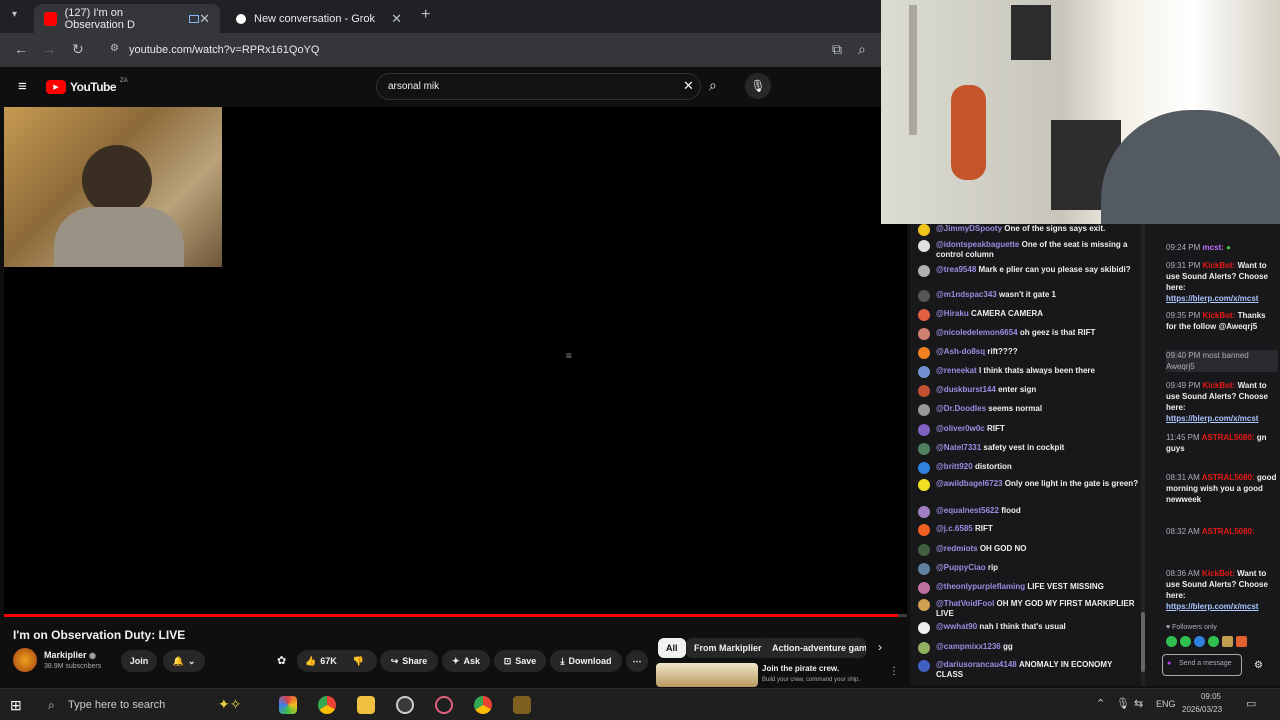 This screenshot has width=1280, height=720. What do you see at coordinates (1143, 455) in the screenshot?
I see `chat-scrollbar` at bounding box center [1143, 455].